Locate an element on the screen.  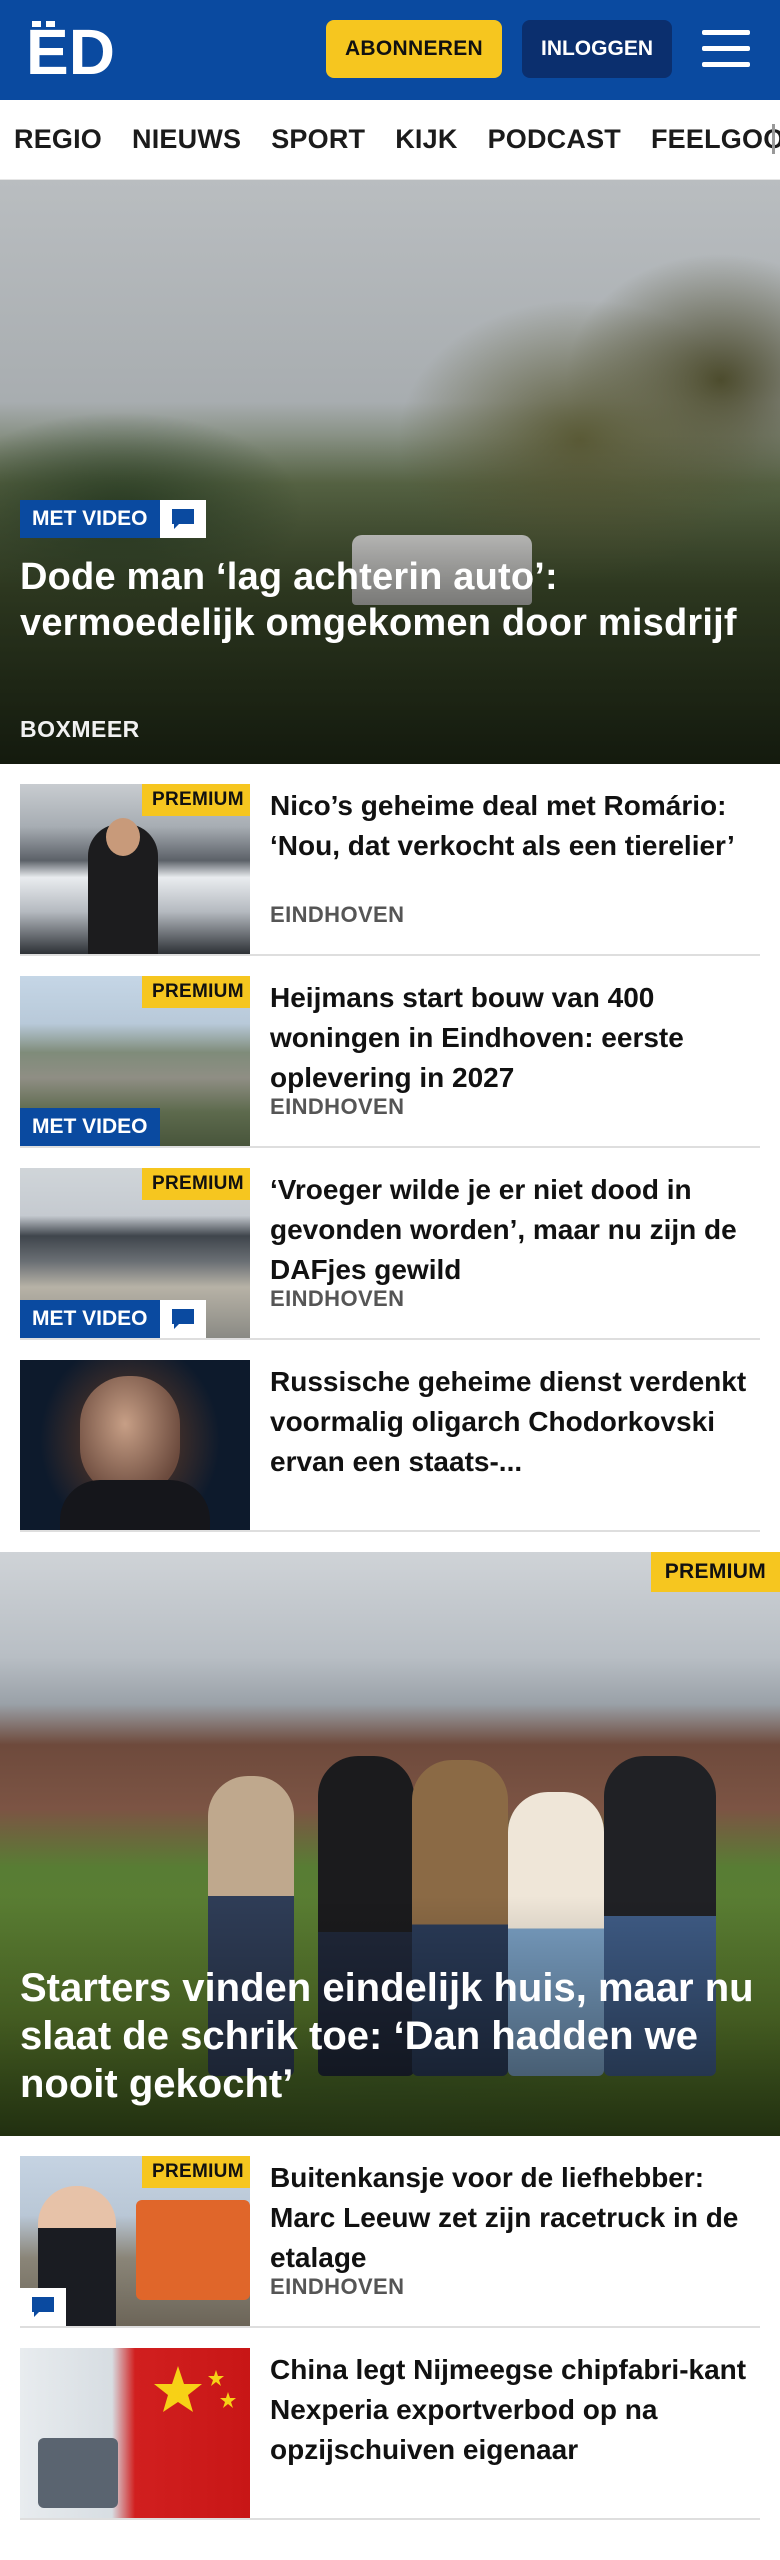
nav-item-kijk: KIJK is located at coordinates (426, 139).